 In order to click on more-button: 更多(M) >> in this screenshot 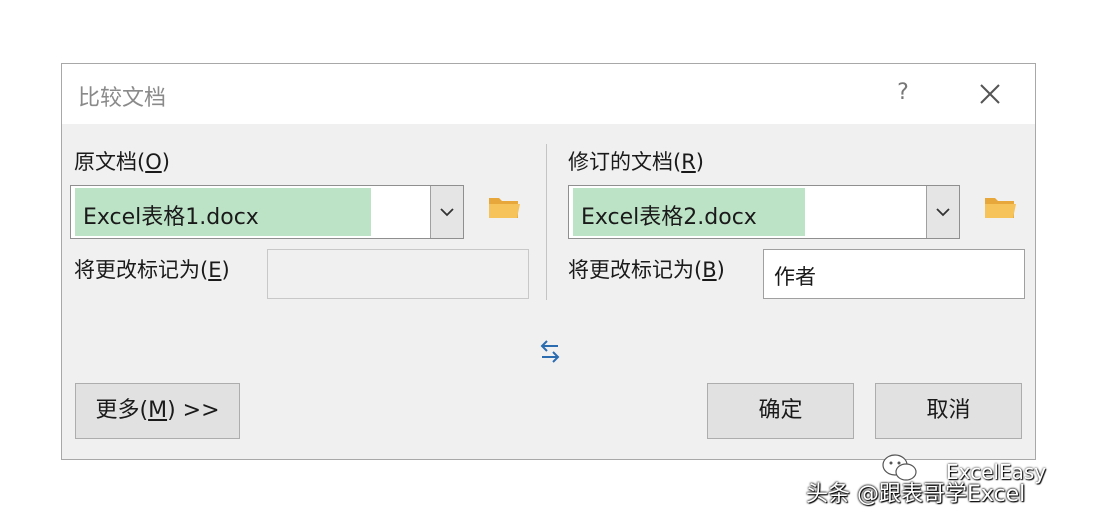, I will do `click(157, 411)`.